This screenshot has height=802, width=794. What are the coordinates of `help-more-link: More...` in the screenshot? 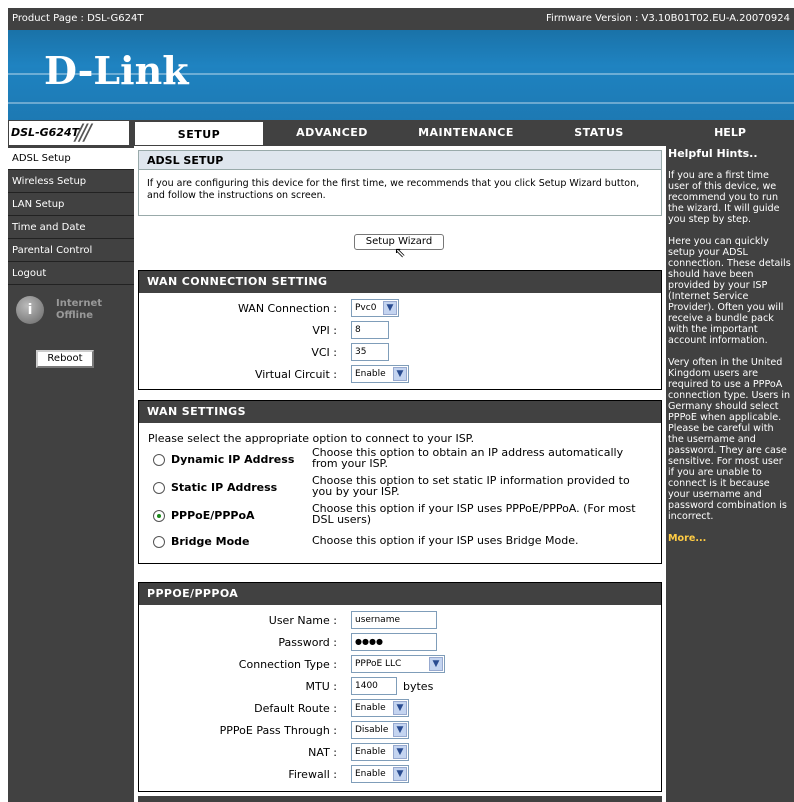 It's located at (729, 538).